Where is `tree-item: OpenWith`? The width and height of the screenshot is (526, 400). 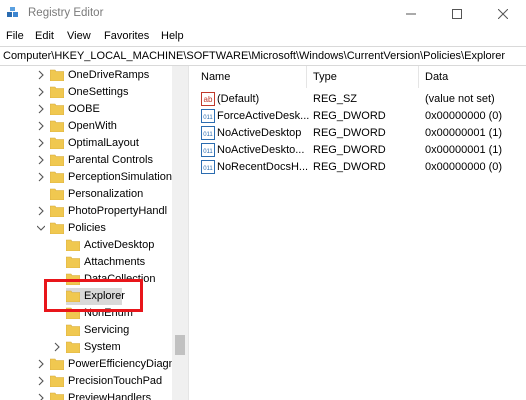
tree-item: OpenWith is located at coordinates (86, 126).